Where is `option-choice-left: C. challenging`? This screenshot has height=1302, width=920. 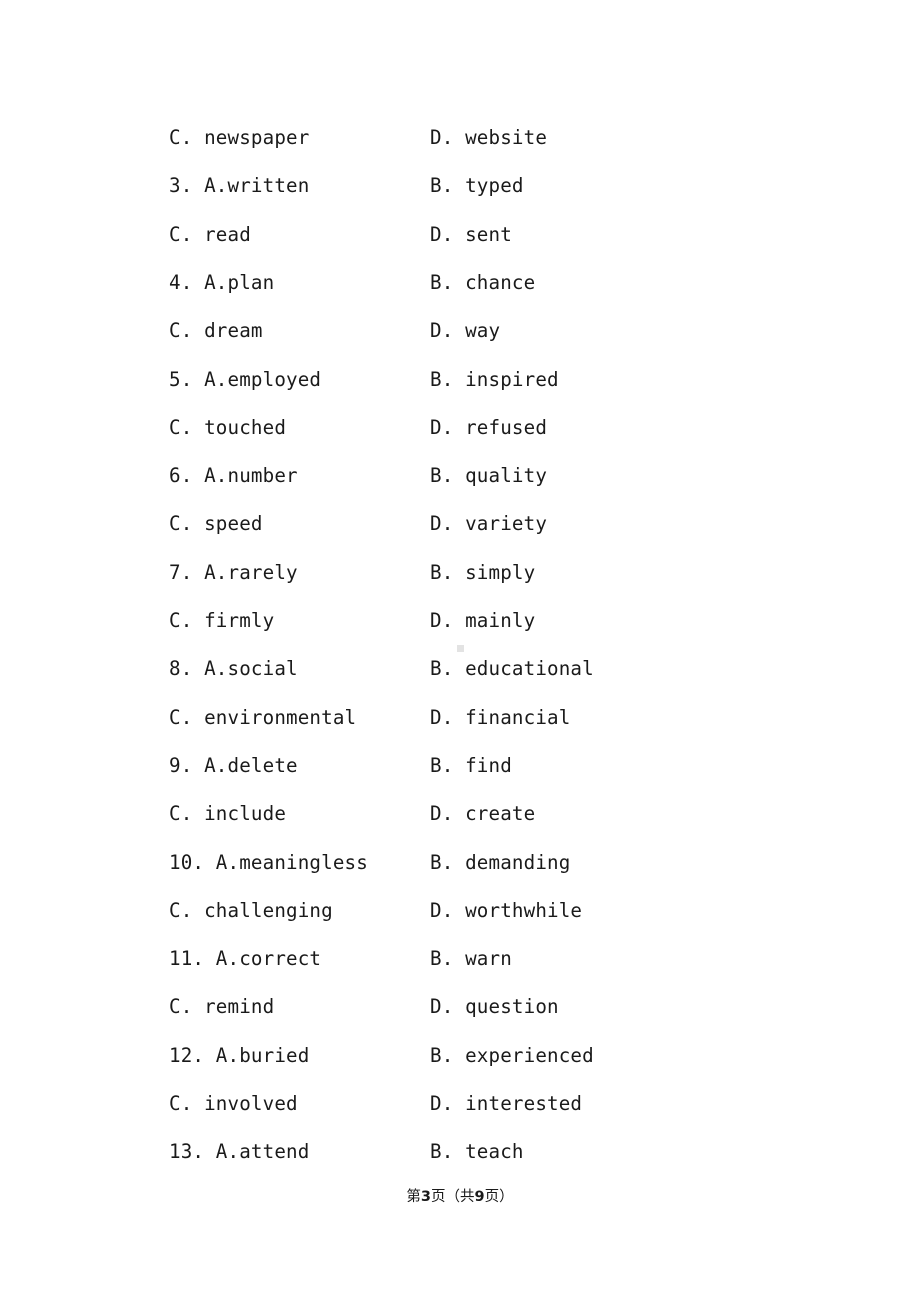
option-choice-left: C. challenging is located at coordinates (251, 911).